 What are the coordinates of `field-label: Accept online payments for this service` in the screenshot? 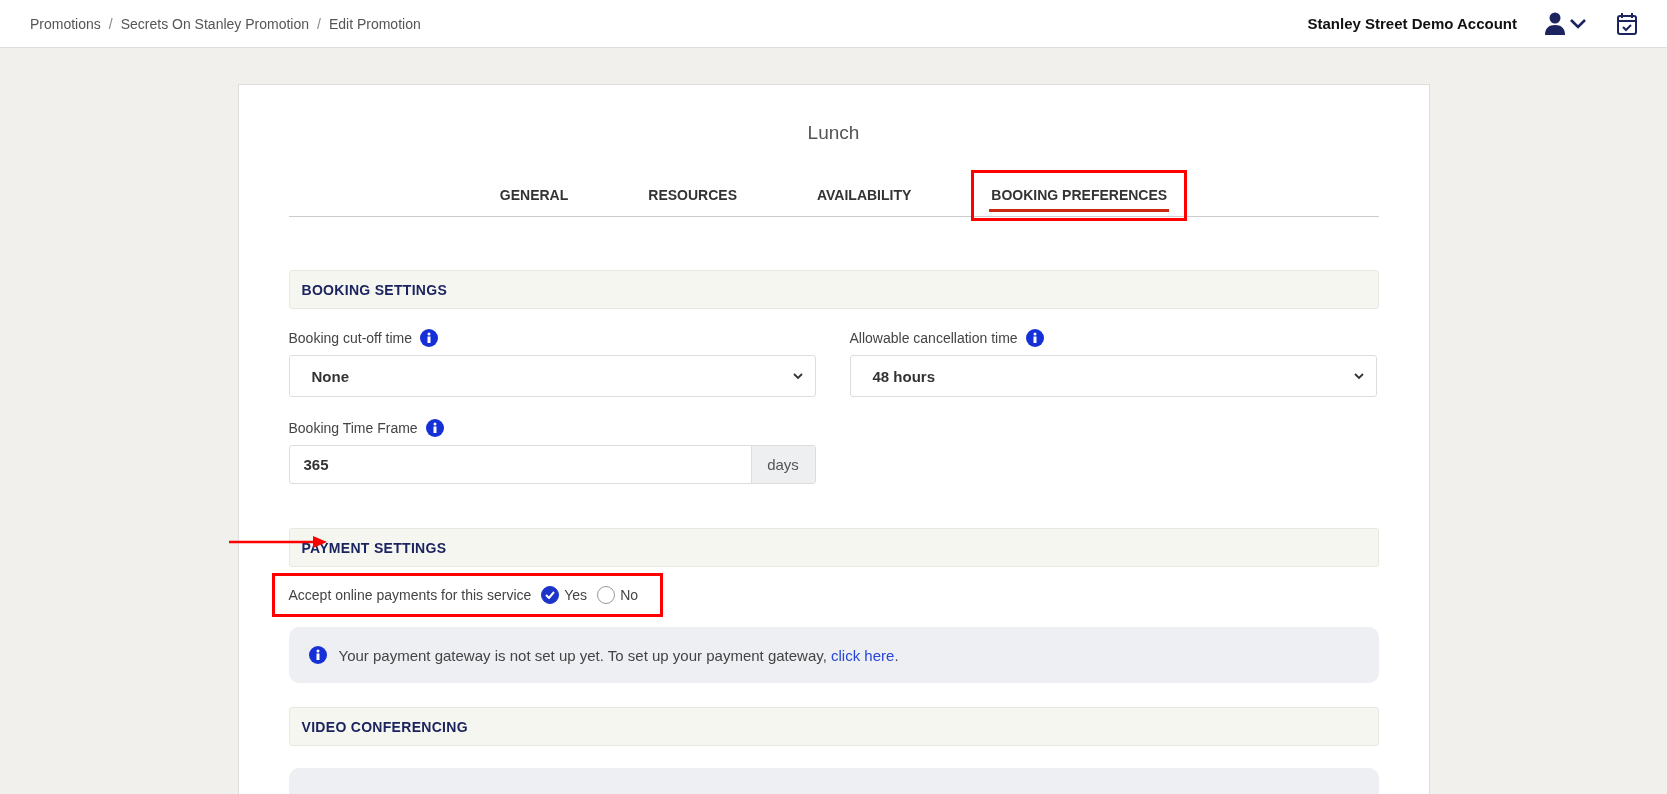 It's located at (410, 595).